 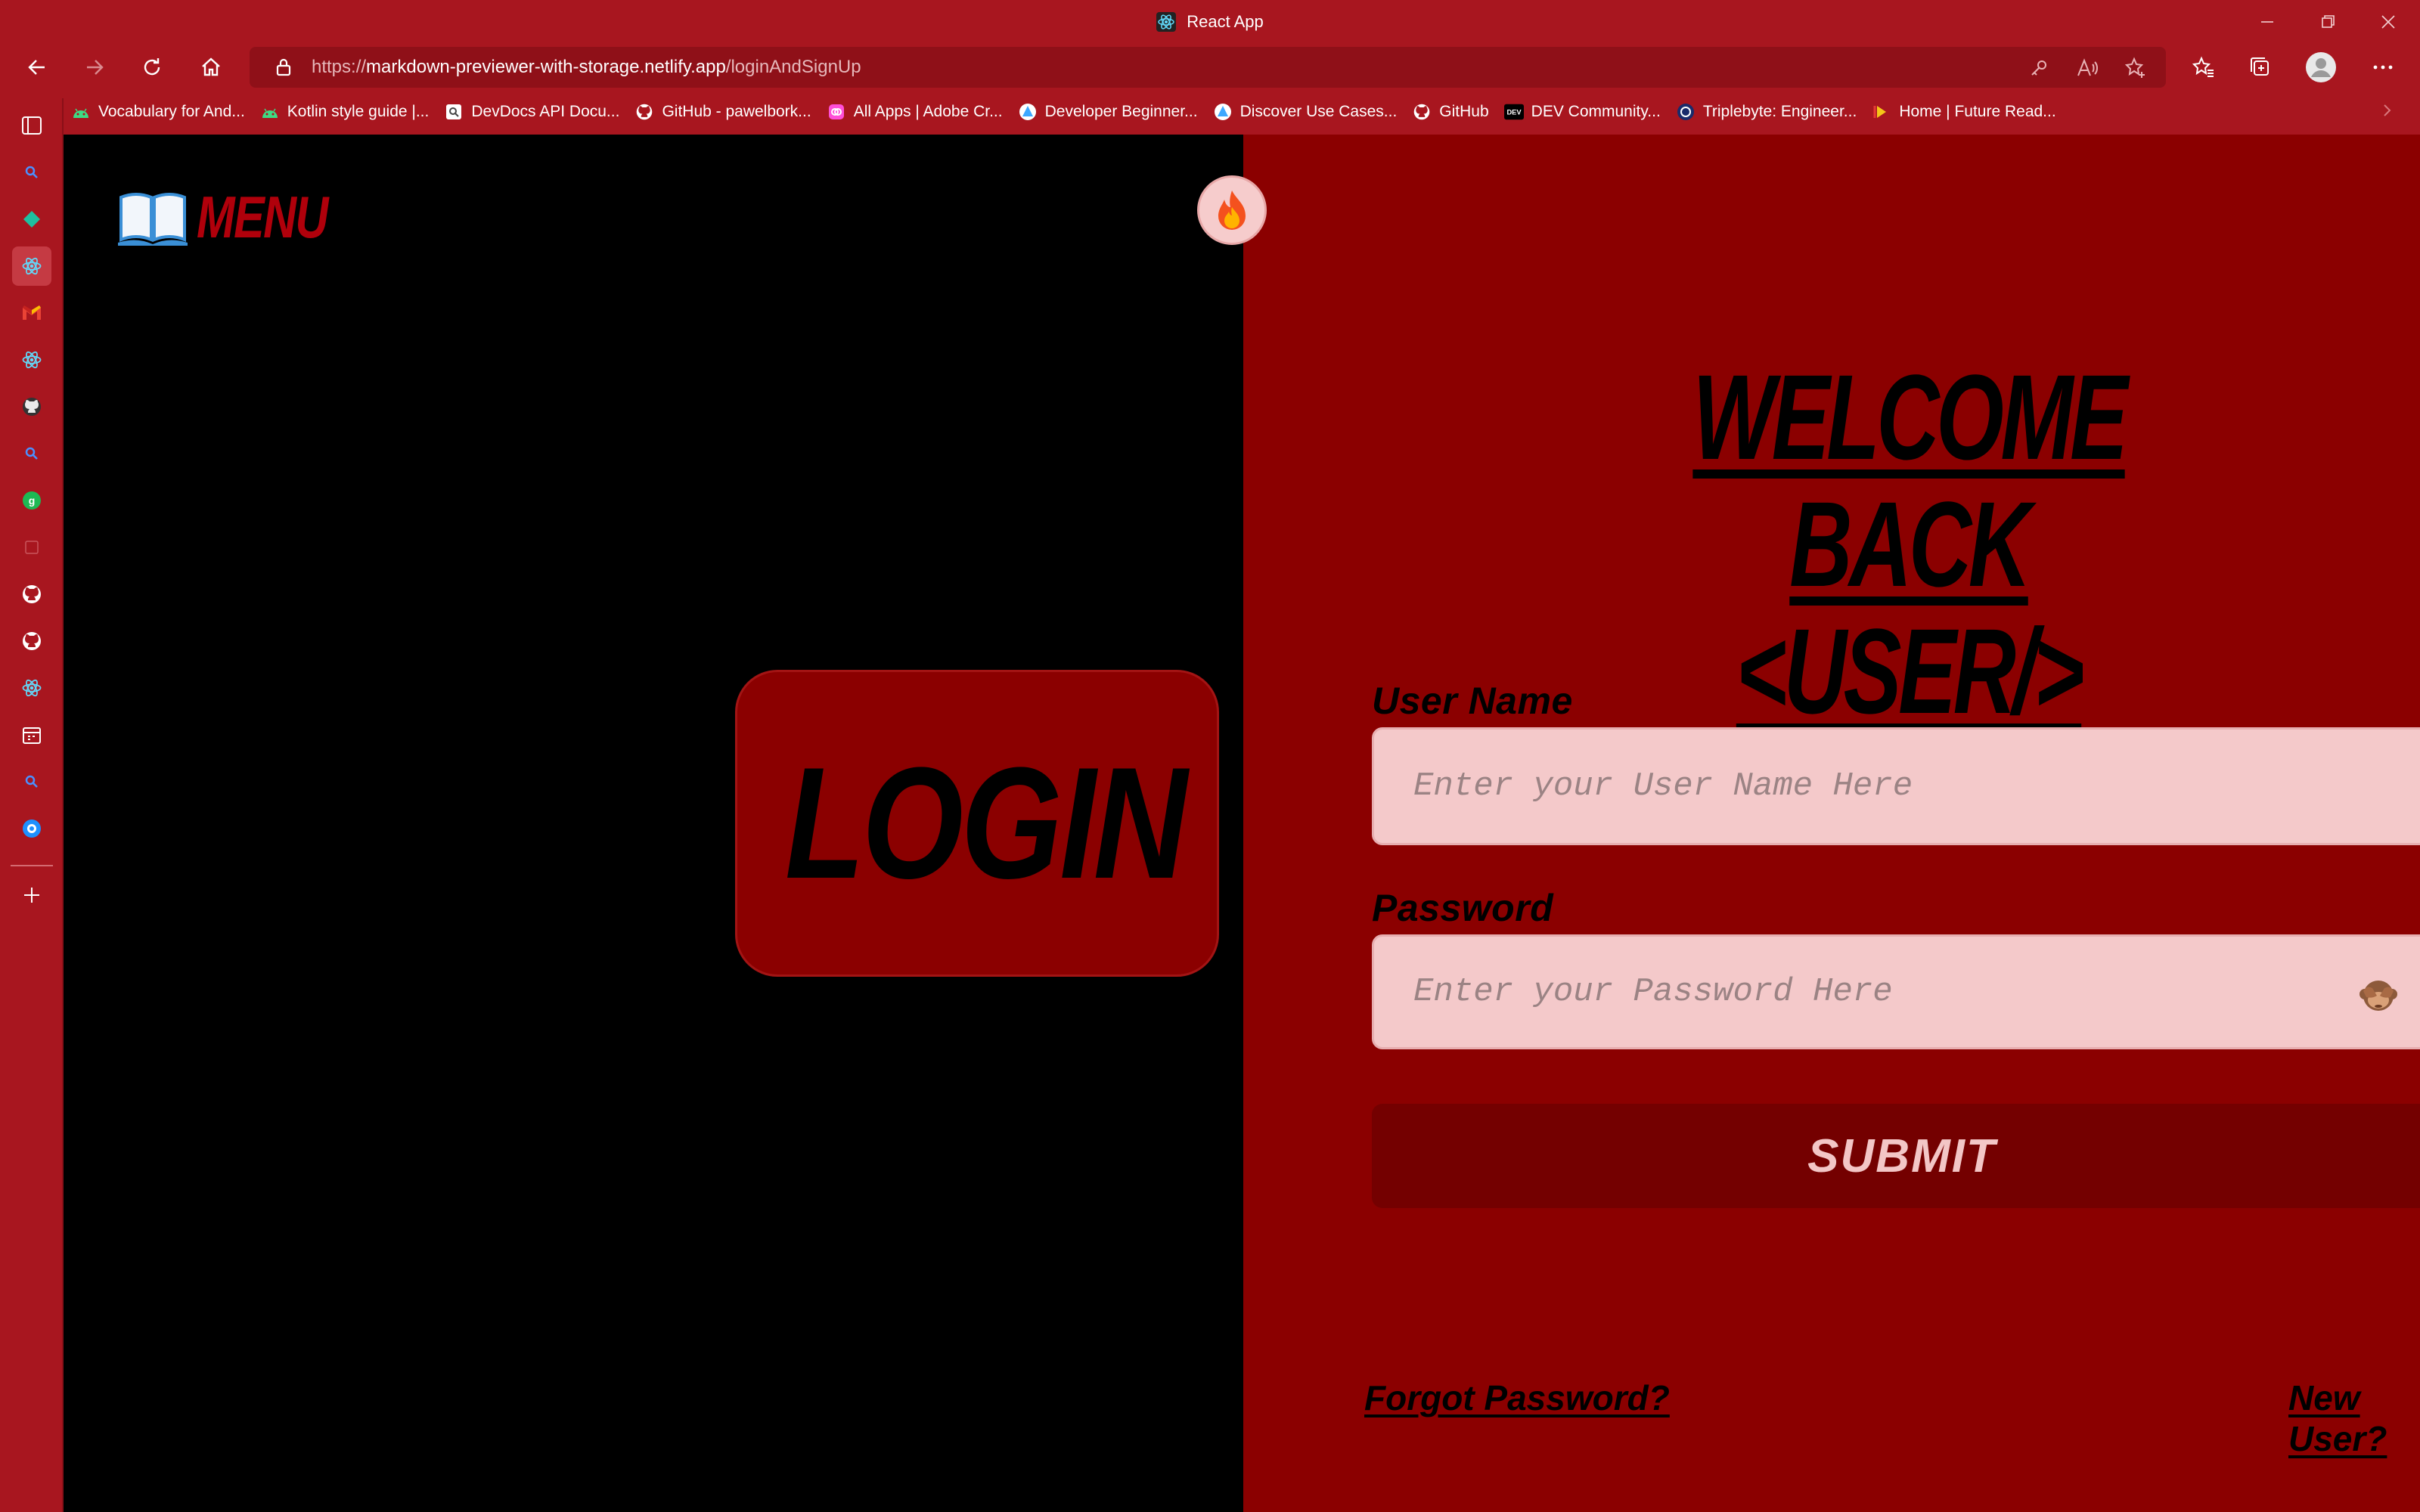 I want to click on maximize-button, so click(x=2327, y=22).